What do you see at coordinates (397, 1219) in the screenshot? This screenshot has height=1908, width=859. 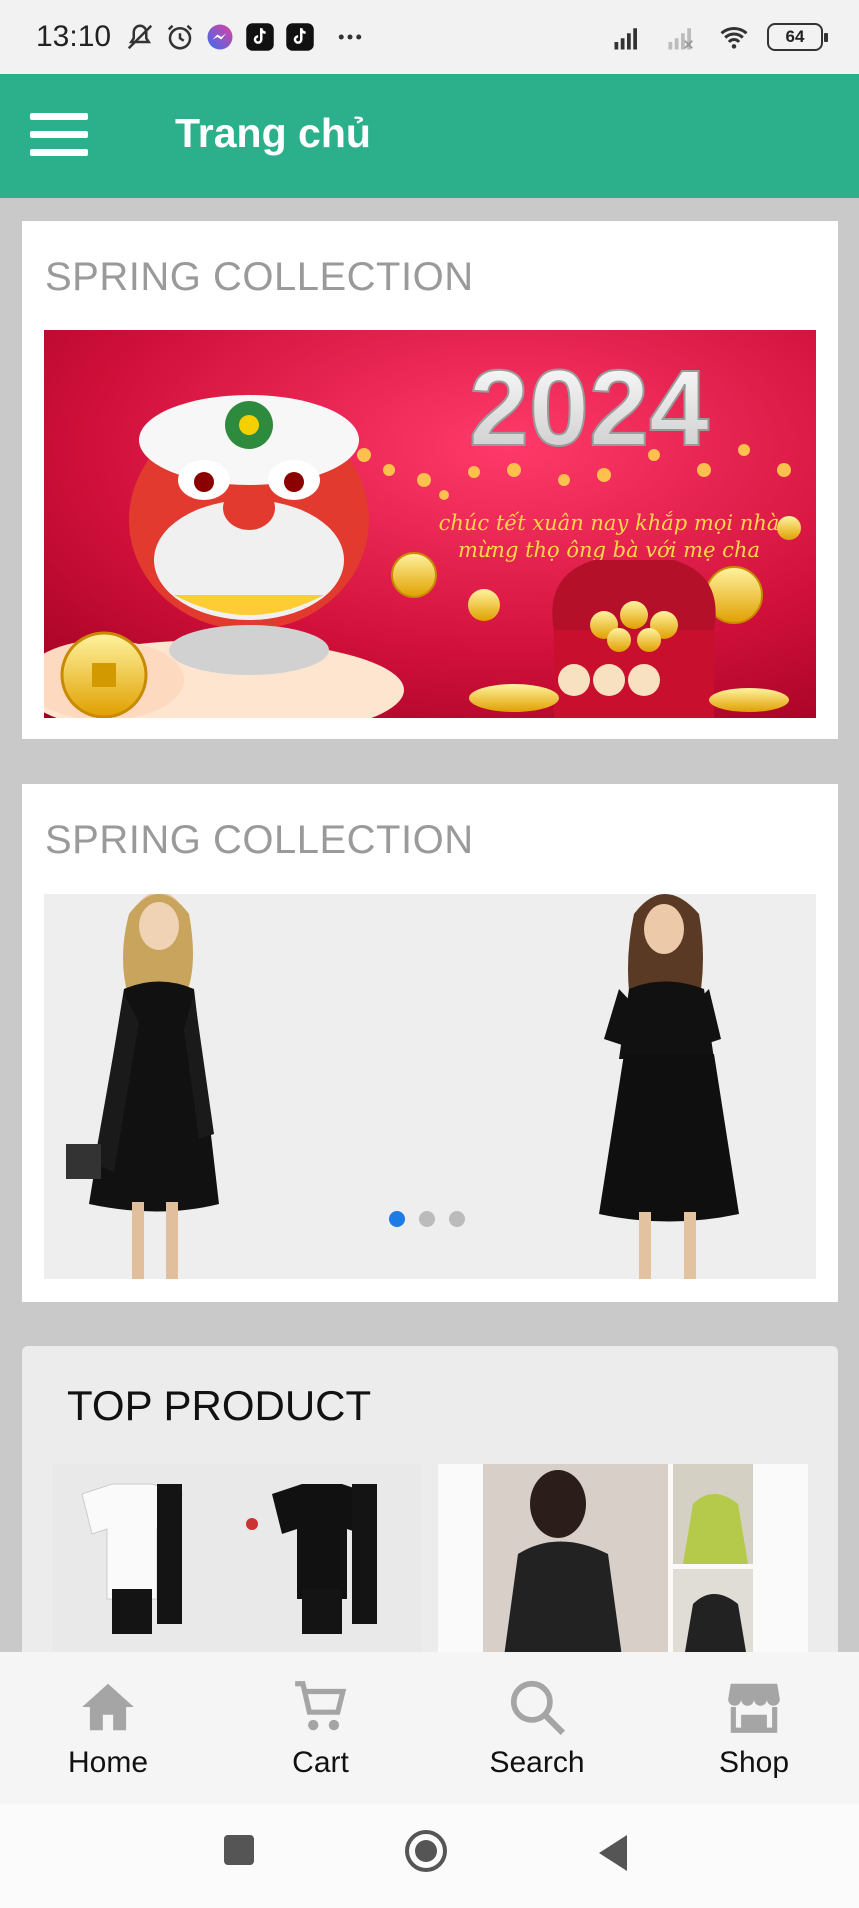 I see `carousel-dot-active` at bounding box center [397, 1219].